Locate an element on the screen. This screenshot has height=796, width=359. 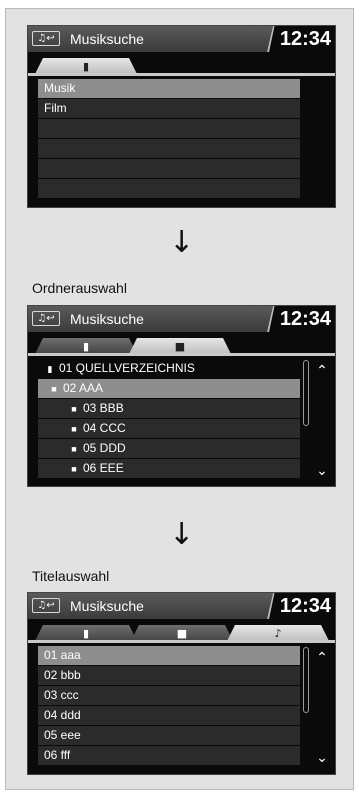
list-item-label: 04 CCC is located at coordinates (104, 428).